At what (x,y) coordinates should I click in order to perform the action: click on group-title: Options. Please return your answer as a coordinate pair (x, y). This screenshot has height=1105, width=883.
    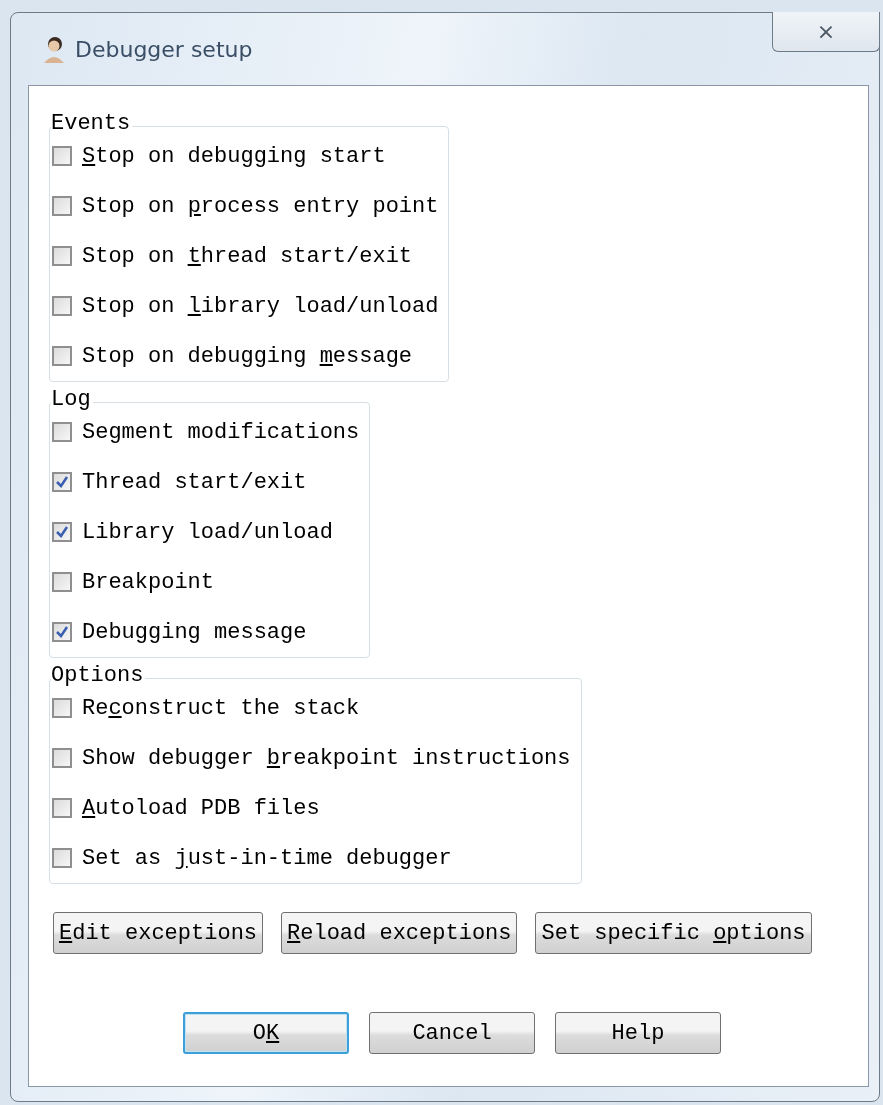
    Looking at the image, I should click on (98, 676).